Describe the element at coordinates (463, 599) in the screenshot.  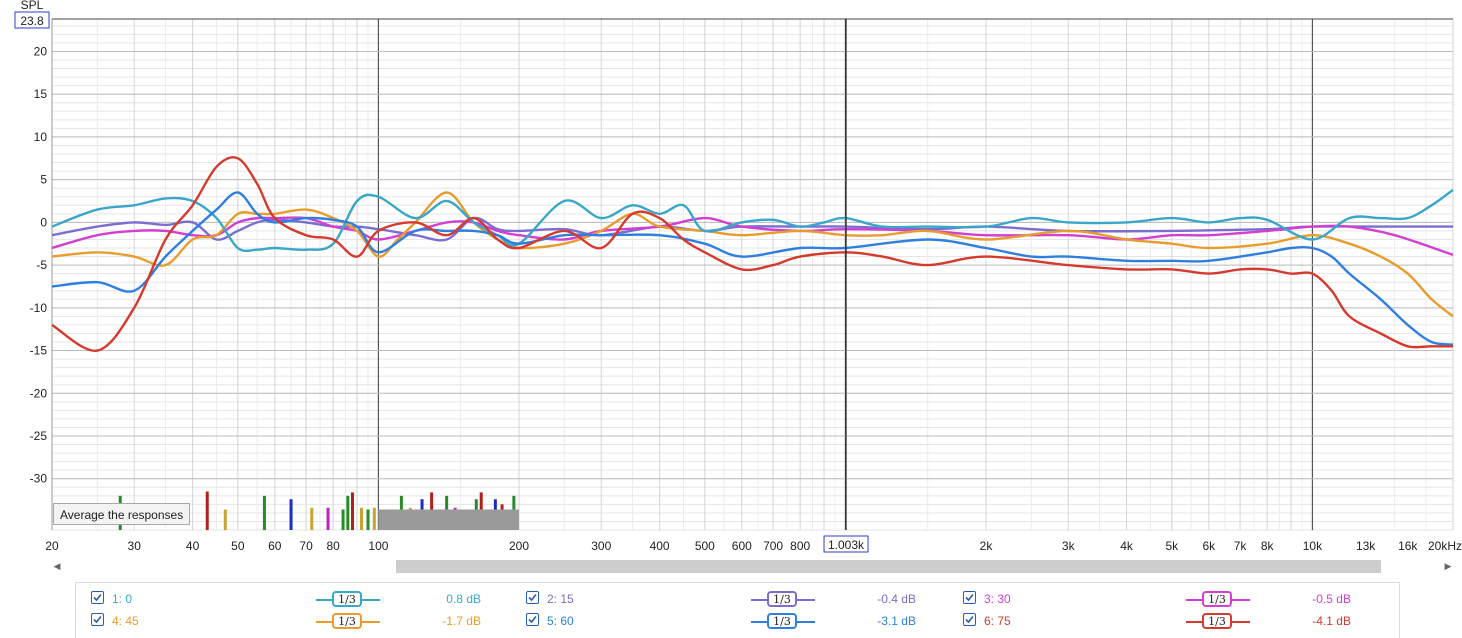
I see `series-average-level: 0.8 dB` at that location.